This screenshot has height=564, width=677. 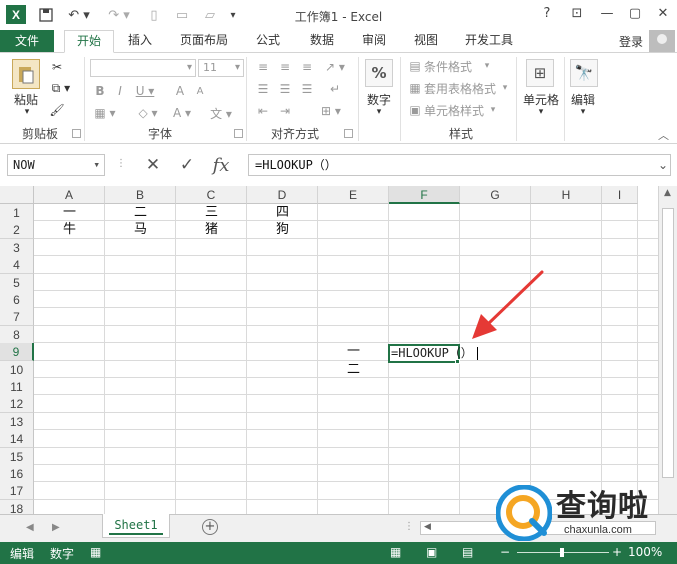 I want to click on bold-icon: B, so click(x=100, y=91).